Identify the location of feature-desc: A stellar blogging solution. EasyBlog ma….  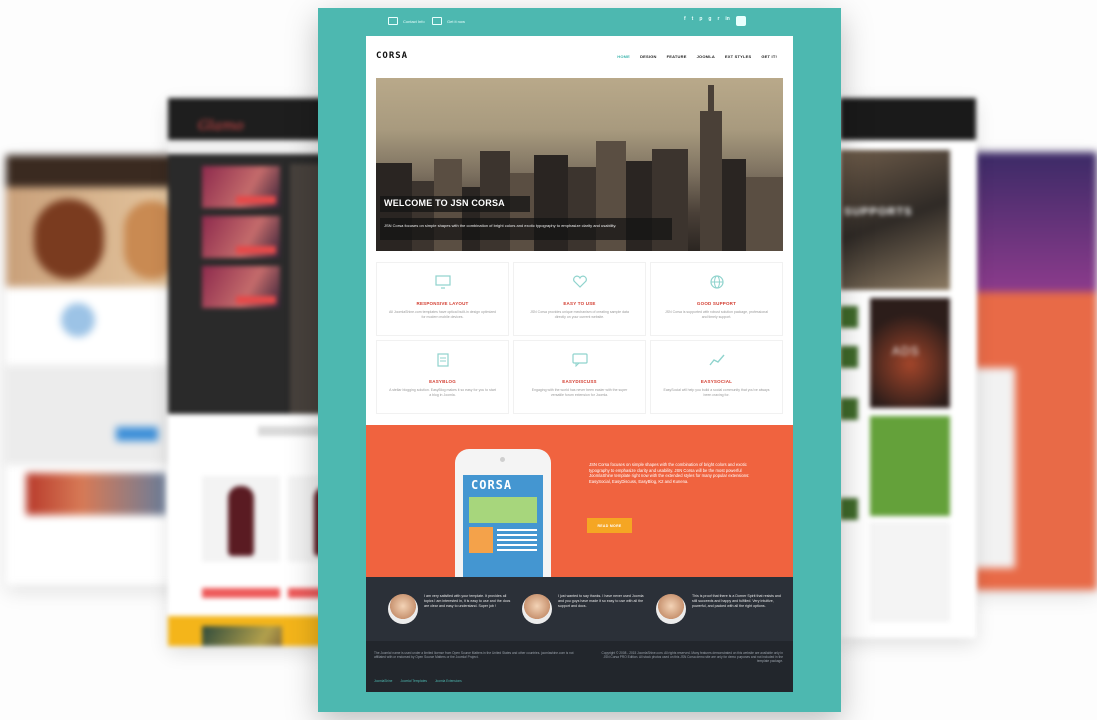
(442, 392).